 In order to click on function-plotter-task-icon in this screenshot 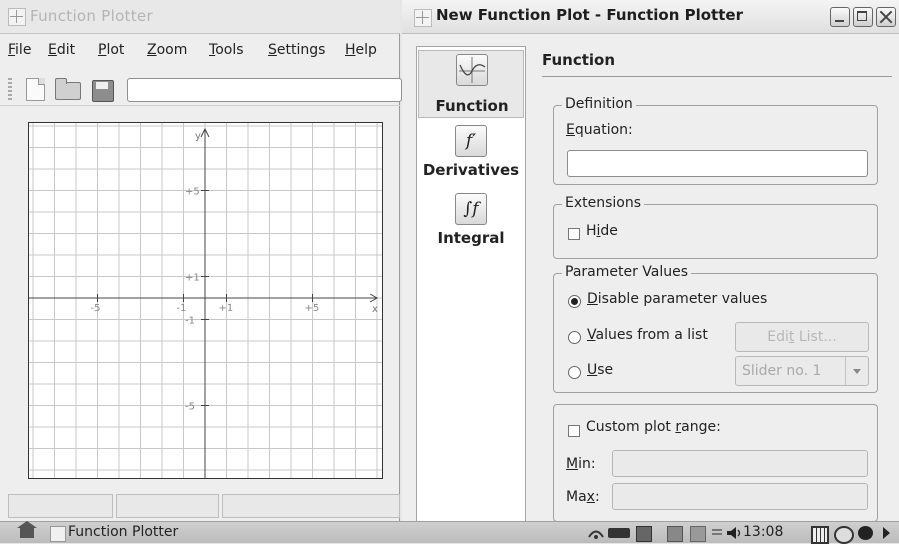, I will do `click(58, 534)`.